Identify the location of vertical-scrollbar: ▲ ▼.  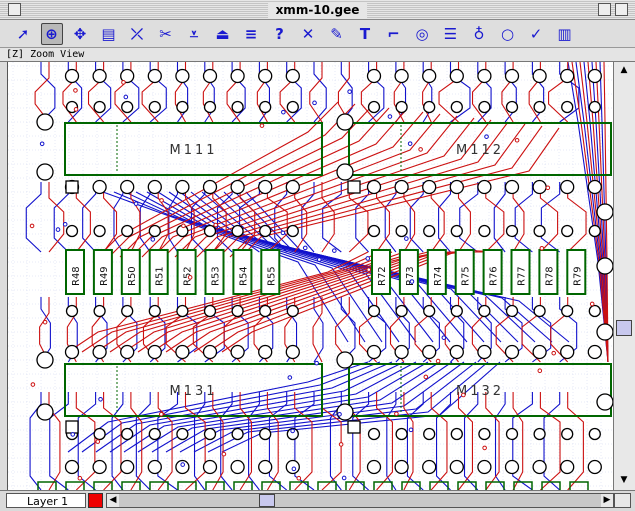
(624, 276).